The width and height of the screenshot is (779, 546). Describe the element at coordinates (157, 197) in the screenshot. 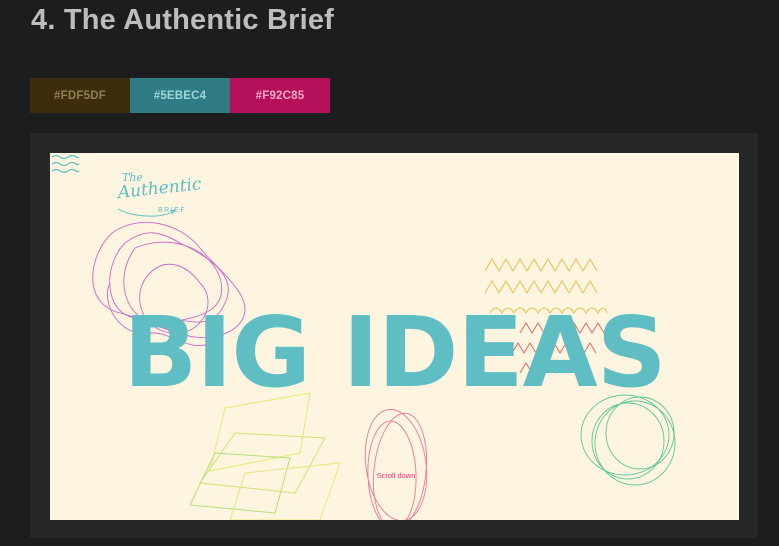

I see `brand-logo: The Authentic BRIEF` at that location.